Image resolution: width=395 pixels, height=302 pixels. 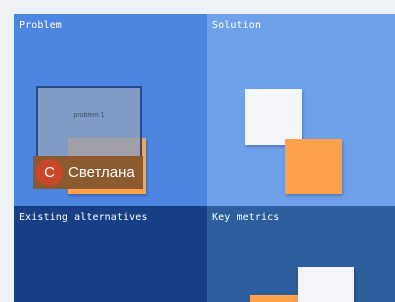 What do you see at coordinates (49, 172) in the screenshot?
I see `avatar: С` at bounding box center [49, 172].